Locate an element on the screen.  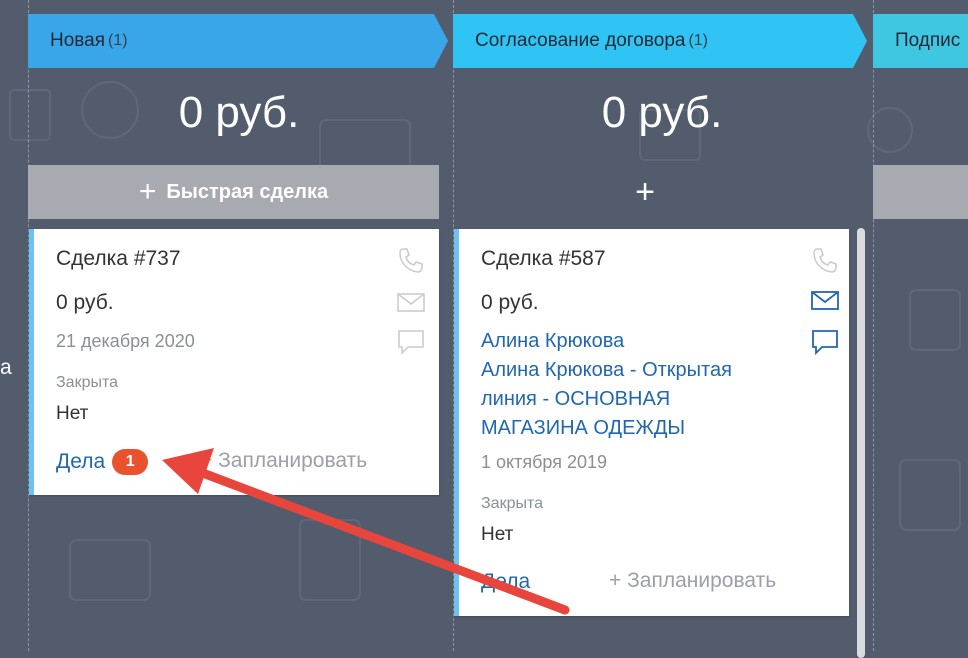
stage-header-sign: Подпис is located at coordinates (927, 41).